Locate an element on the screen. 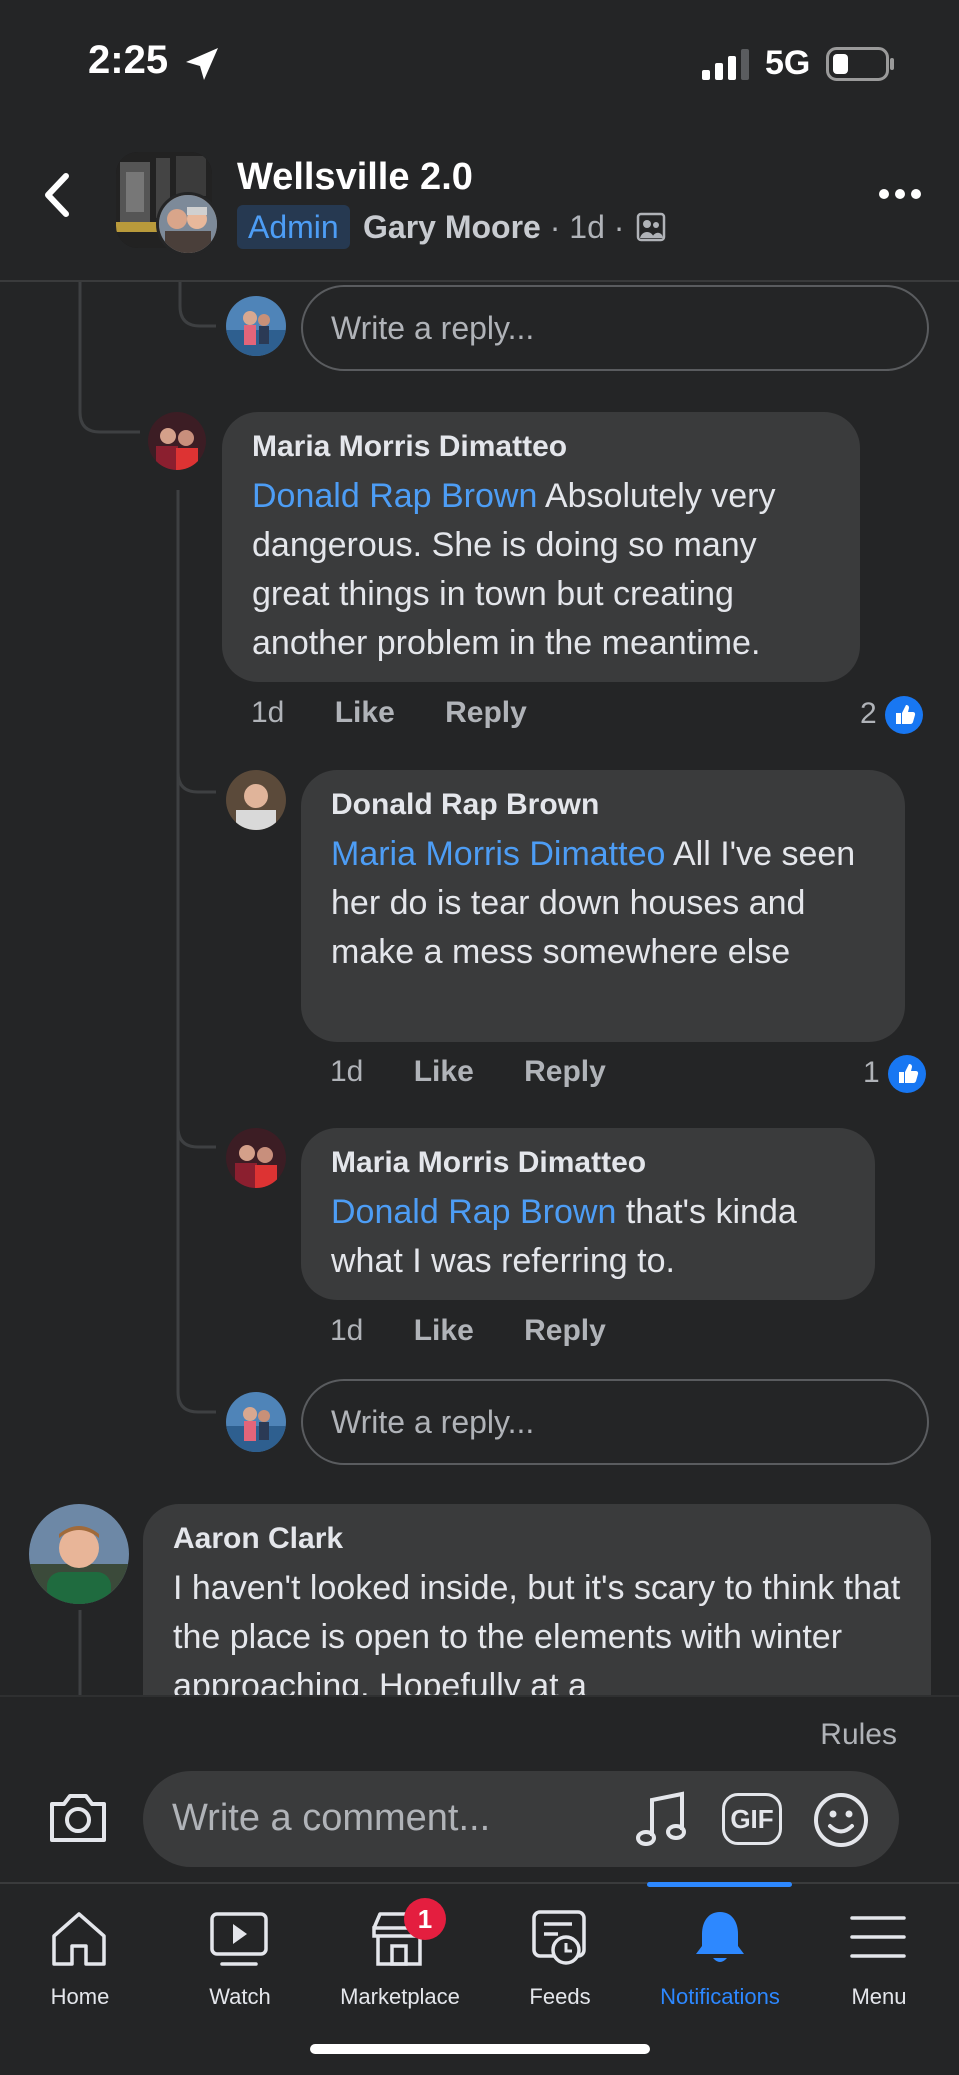 Image resolution: width=959 pixels, height=2075 pixels. post-meta: Gary Moore · 1d · is located at coordinates (493, 227).